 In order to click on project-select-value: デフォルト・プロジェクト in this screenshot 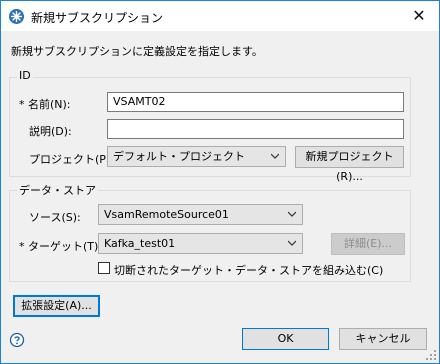, I will do `click(179, 156)`.